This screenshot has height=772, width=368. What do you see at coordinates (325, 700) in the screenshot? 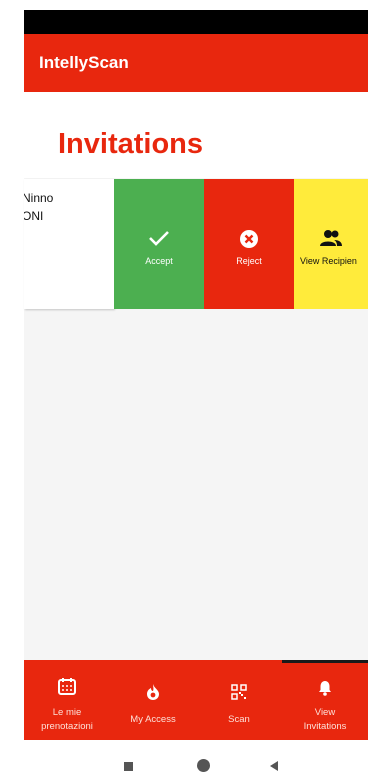
I see `nav-item-view-invitations: View Invitations` at bounding box center [325, 700].